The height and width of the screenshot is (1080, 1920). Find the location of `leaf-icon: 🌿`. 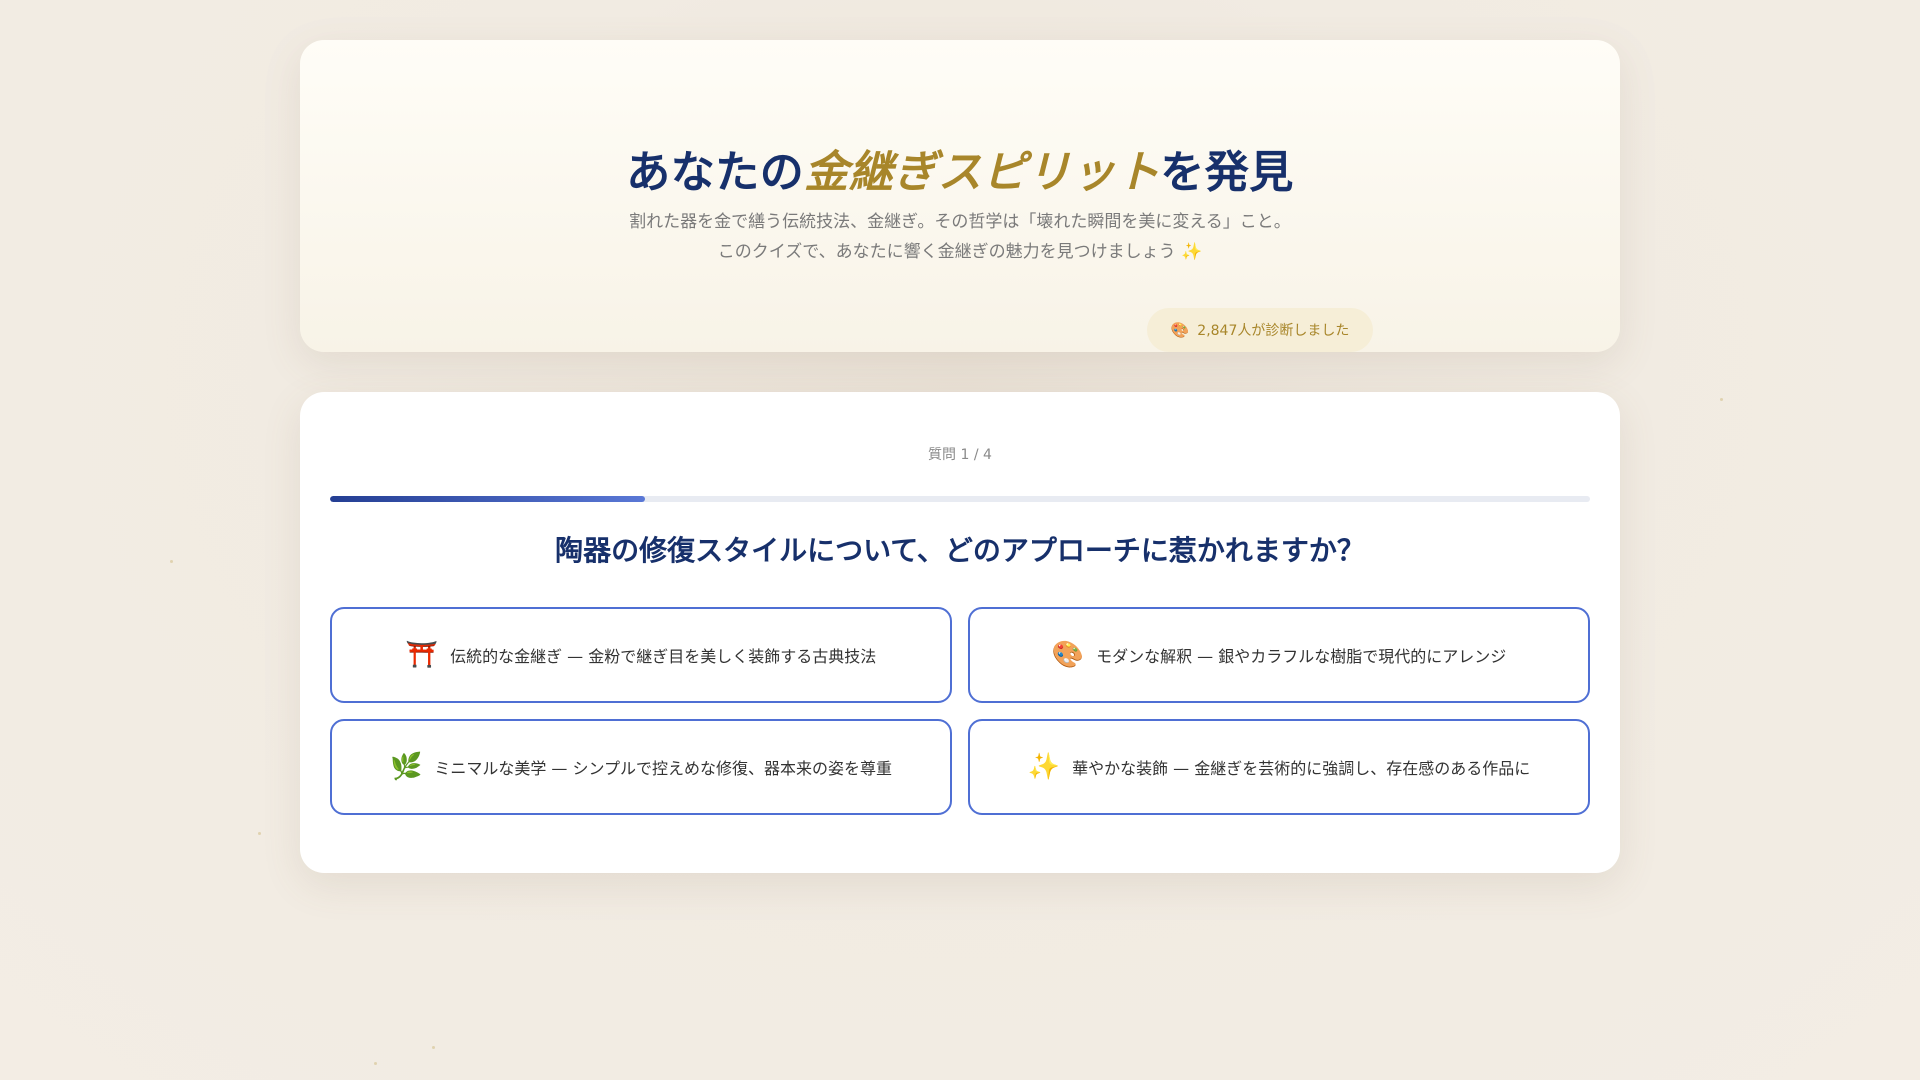

leaf-icon: 🌿 is located at coordinates (406, 767).